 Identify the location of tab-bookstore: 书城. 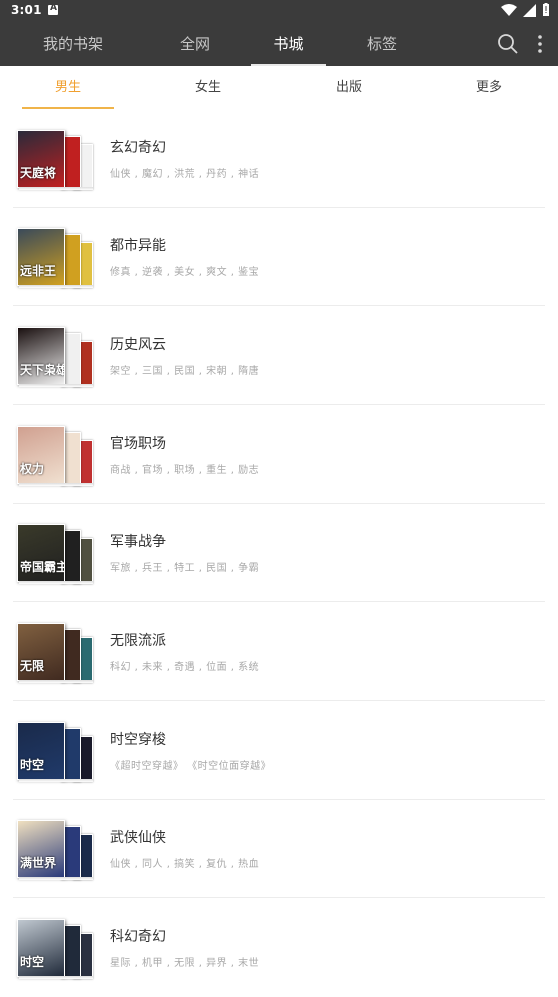
(288, 44).